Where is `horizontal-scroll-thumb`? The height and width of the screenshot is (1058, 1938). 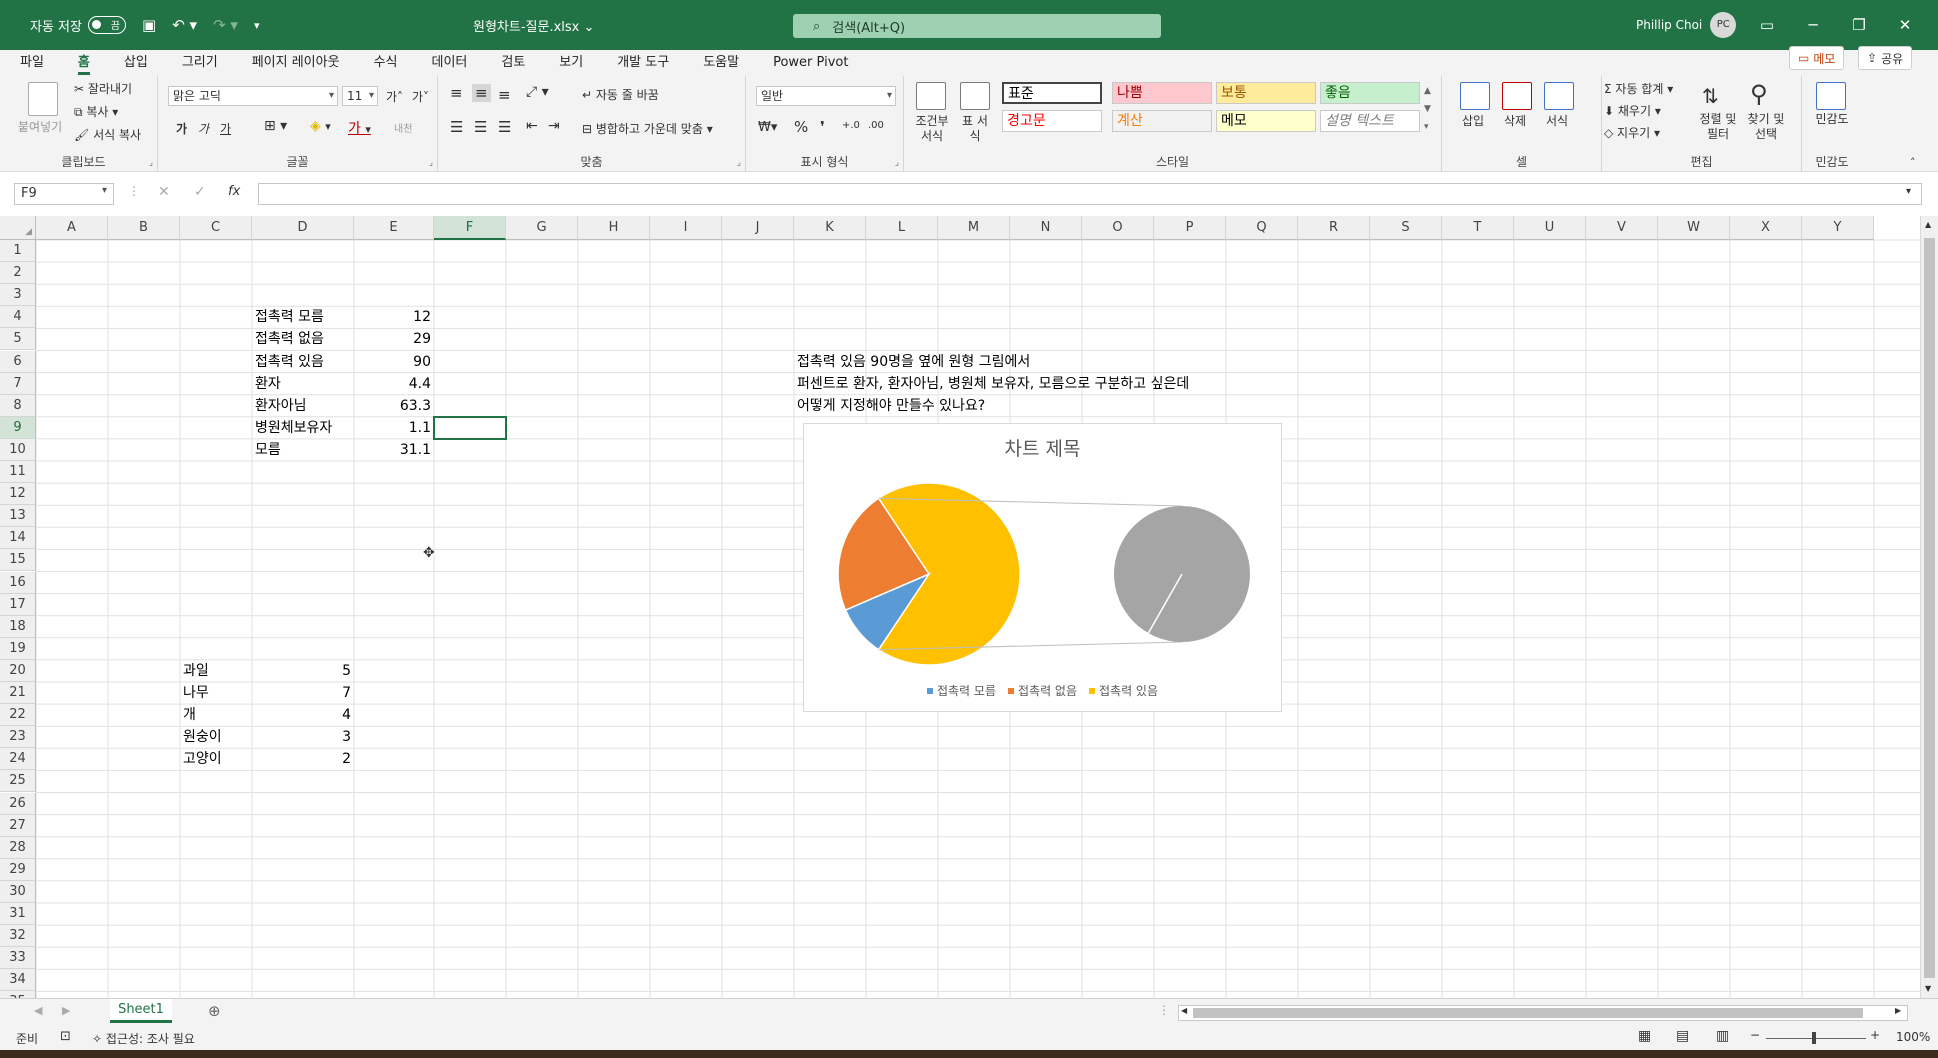 horizontal-scroll-thumb is located at coordinates (1528, 1013).